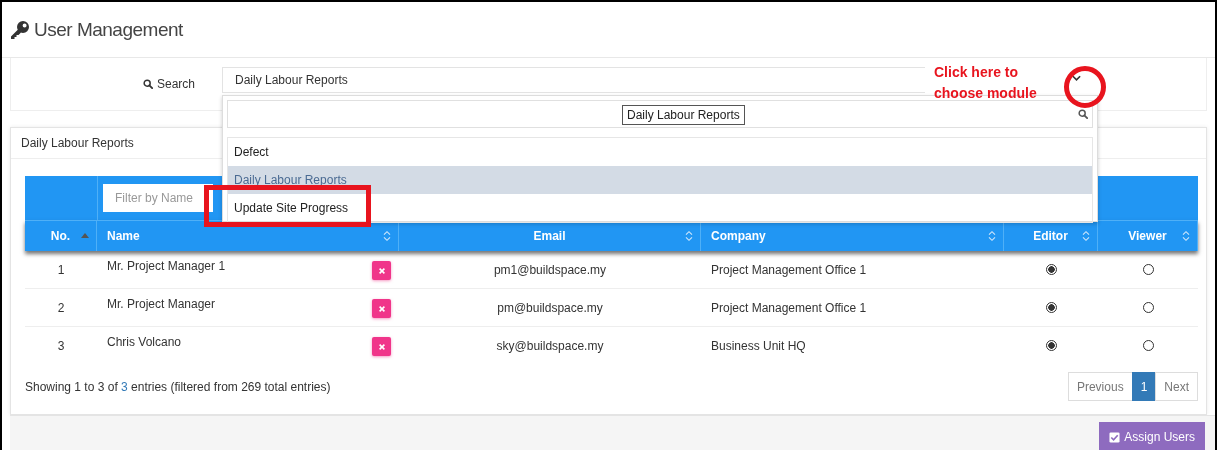 The image size is (1217, 450). What do you see at coordinates (985, 93) in the screenshot?
I see `annotation-text: choose module` at bounding box center [985, 93].